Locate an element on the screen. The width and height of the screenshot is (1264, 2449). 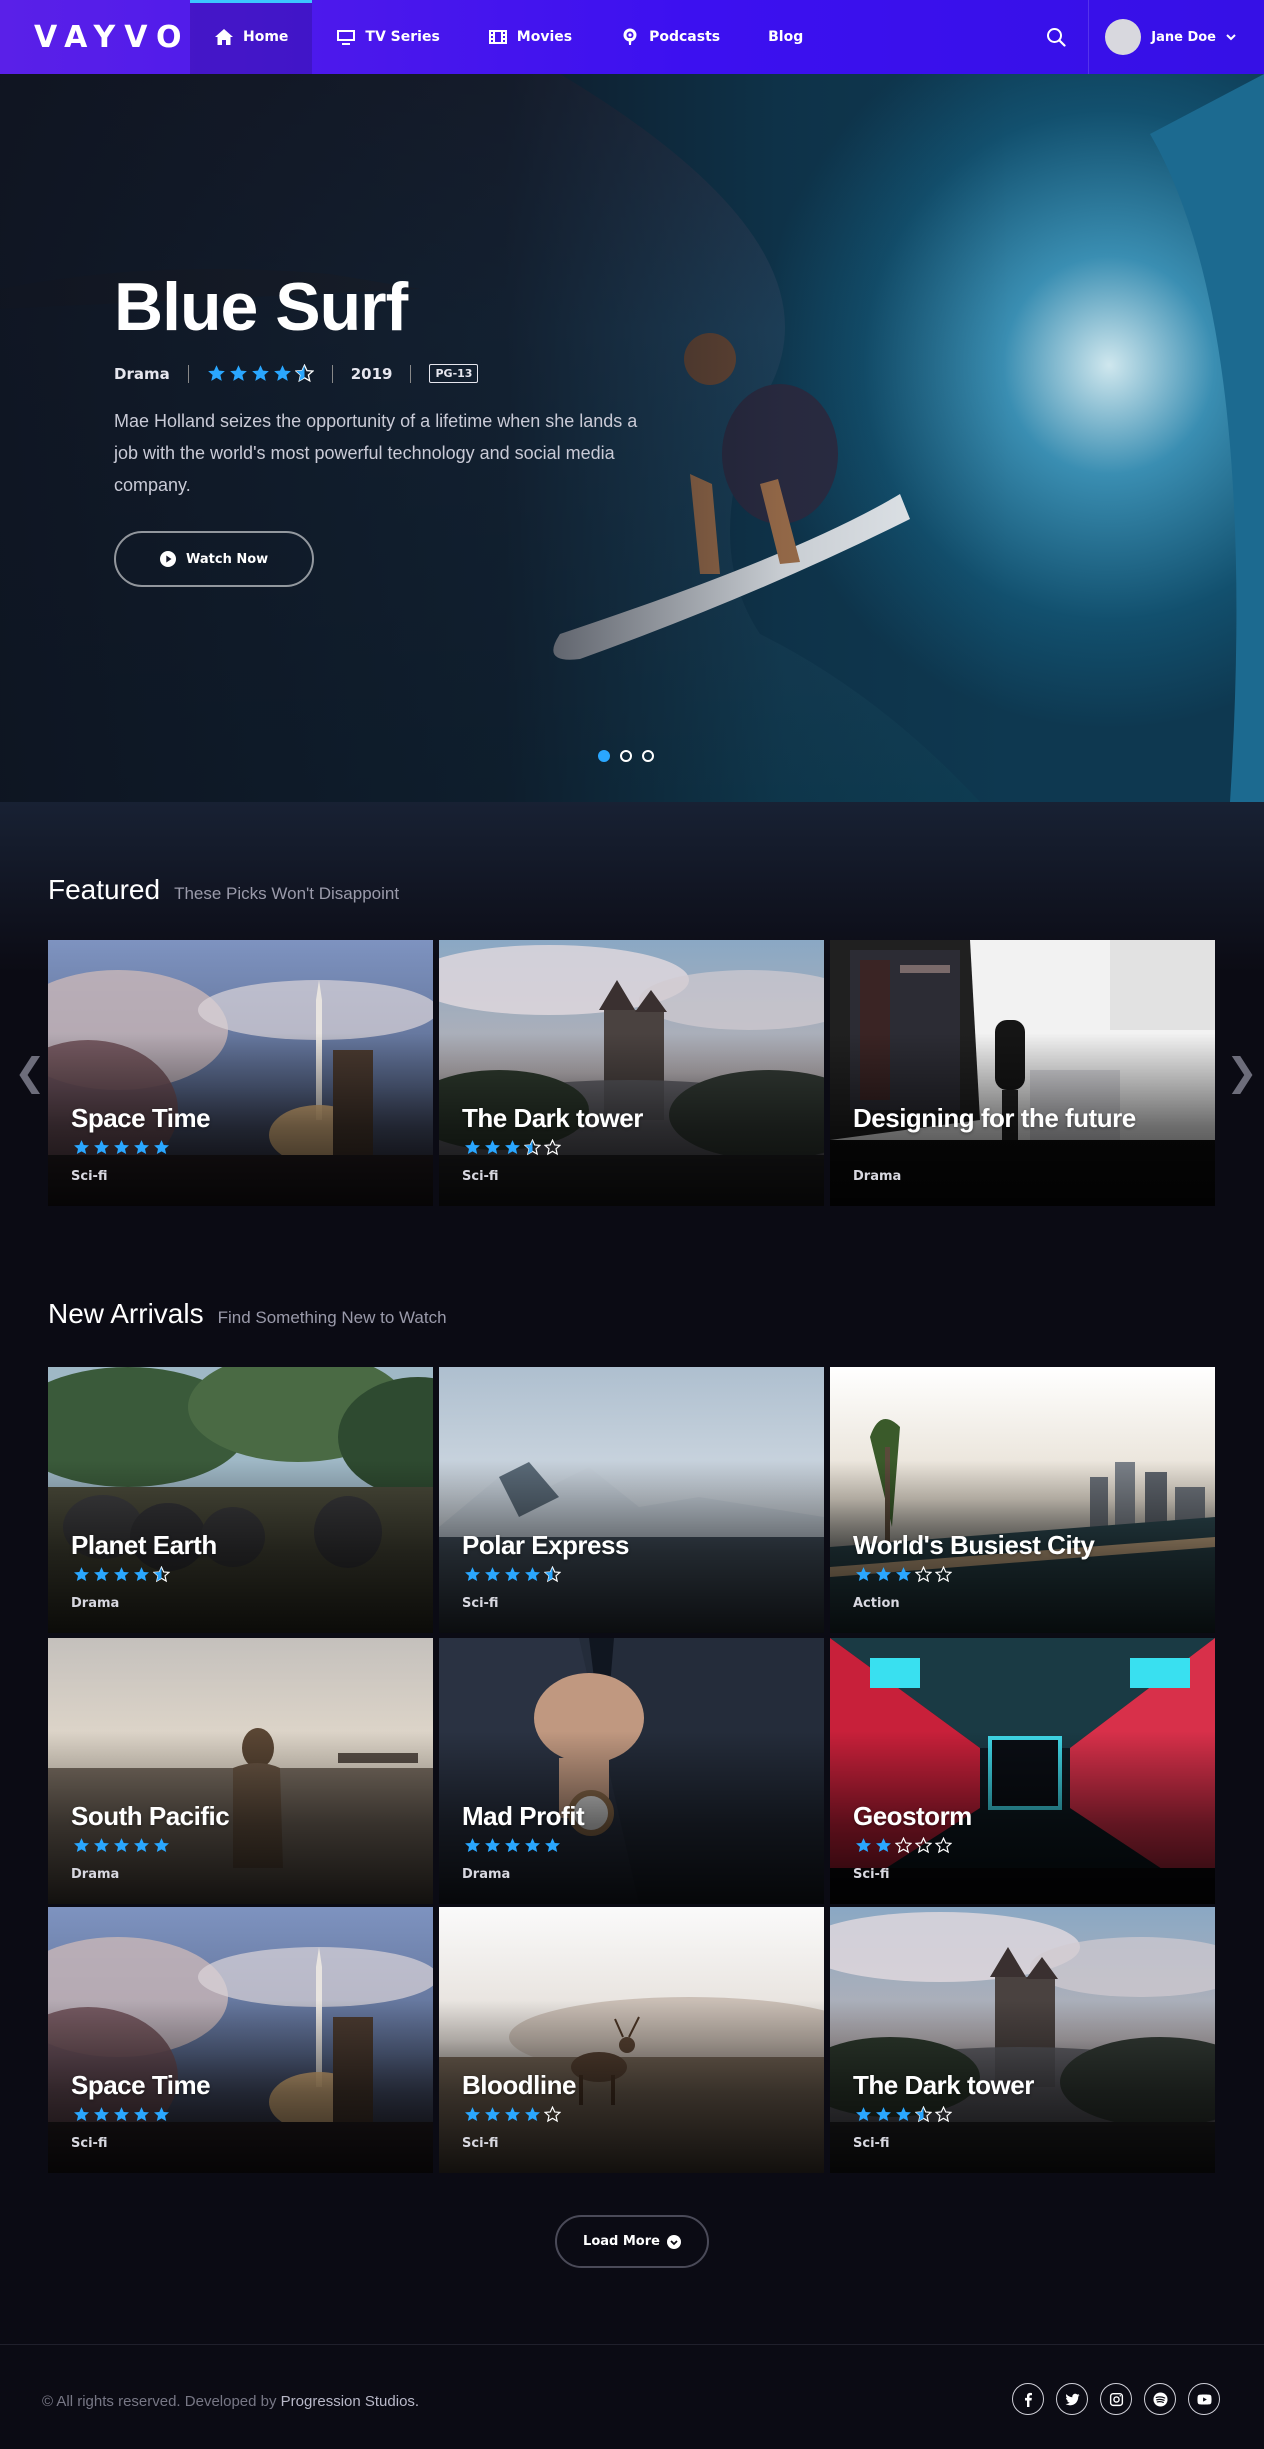
load-more-label: Load More is located at coordinates (621, 2241).